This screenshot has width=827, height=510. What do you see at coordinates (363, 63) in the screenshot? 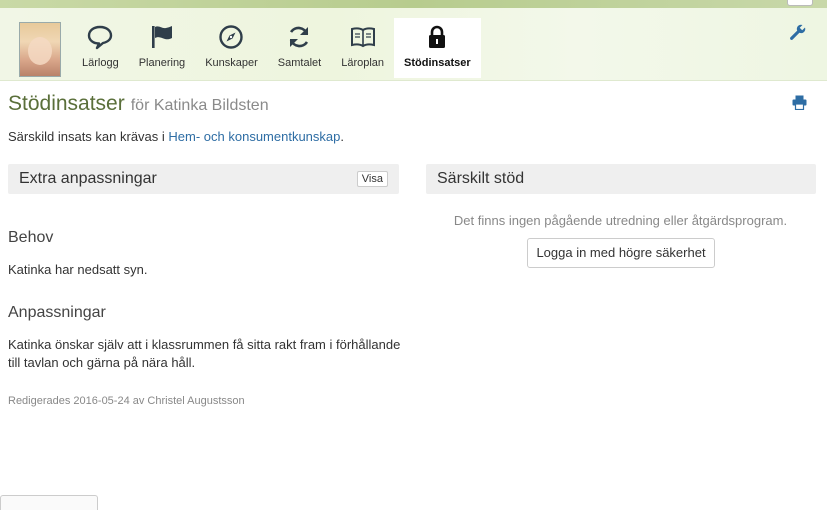
I see `nav-label: Läroplan` at bounding box center [363, 63].